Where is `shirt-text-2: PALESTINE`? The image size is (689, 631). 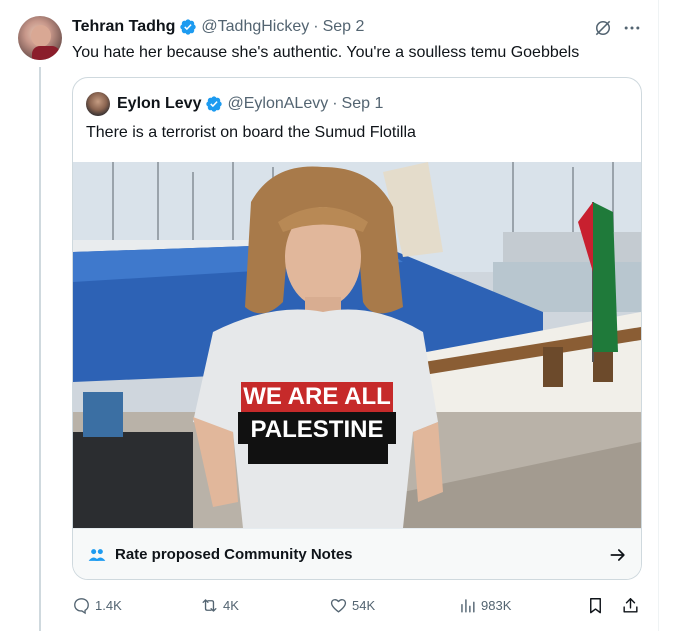 shirt-text-2: PALESTINE is located at coordinates (317, 429).